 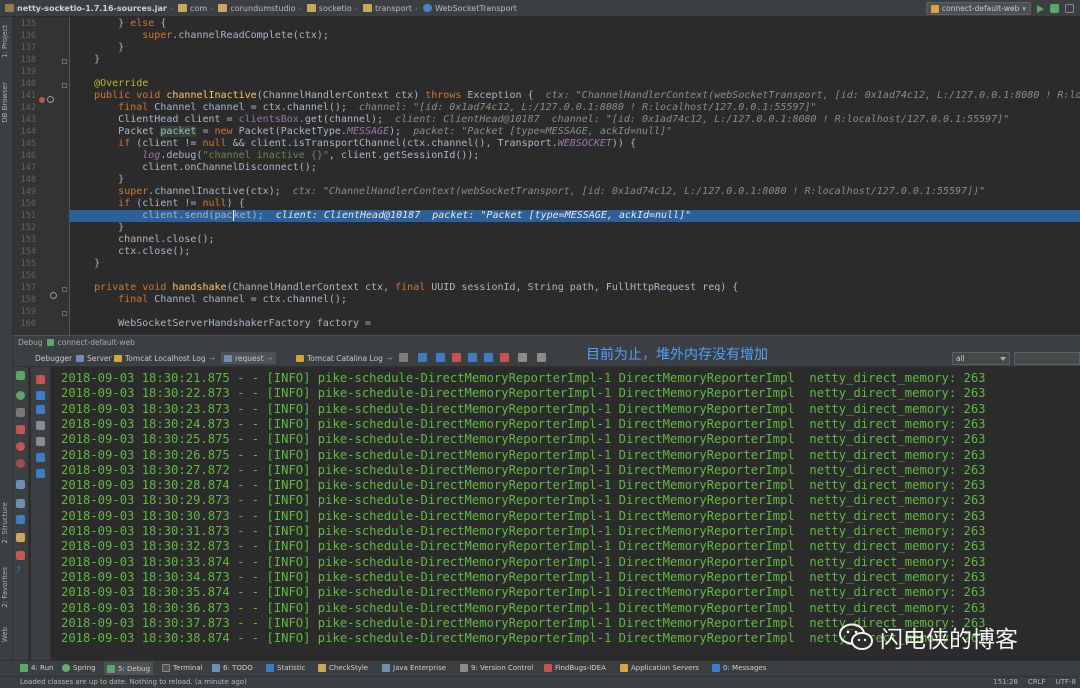 I want to click on tab-project: 1: Project, so click(x=5, y=41).